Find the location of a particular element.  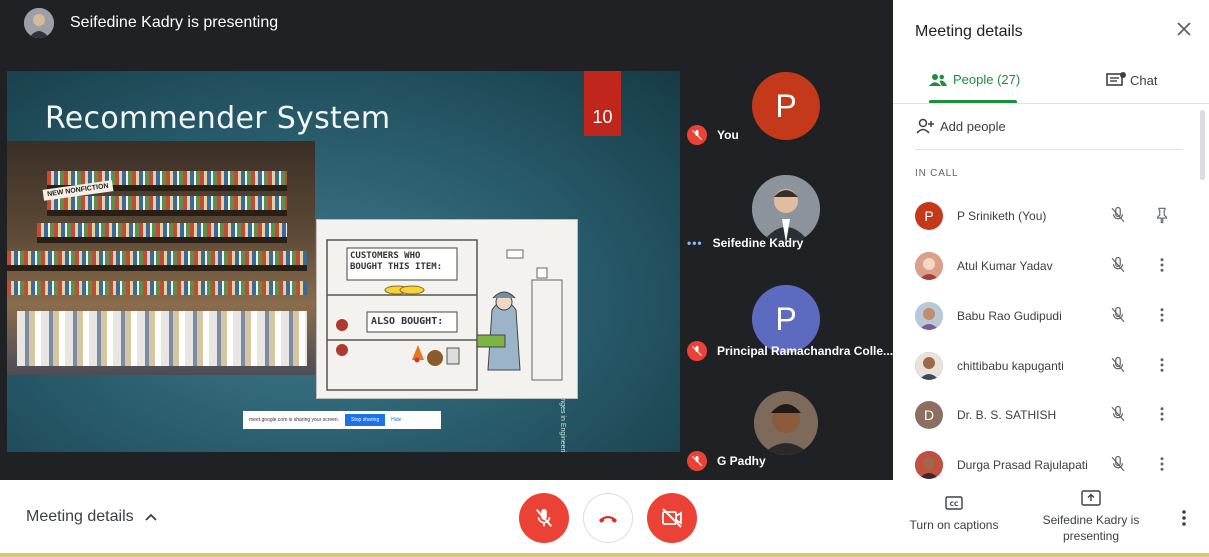

meeting-details-label: Meeting details is located at coordinates (80, 516).